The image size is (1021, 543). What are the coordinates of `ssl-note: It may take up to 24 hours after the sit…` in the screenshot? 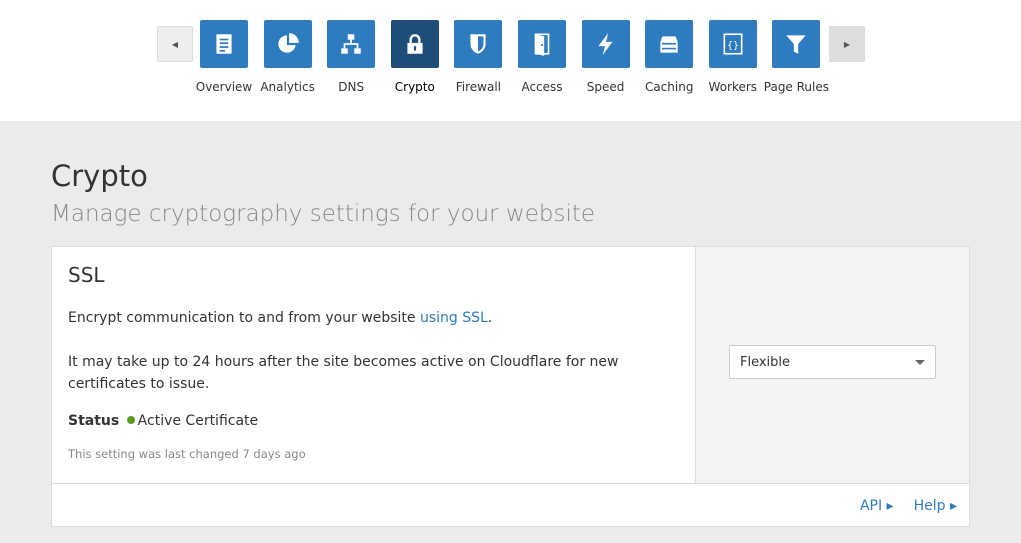 It's located at (343, 373).